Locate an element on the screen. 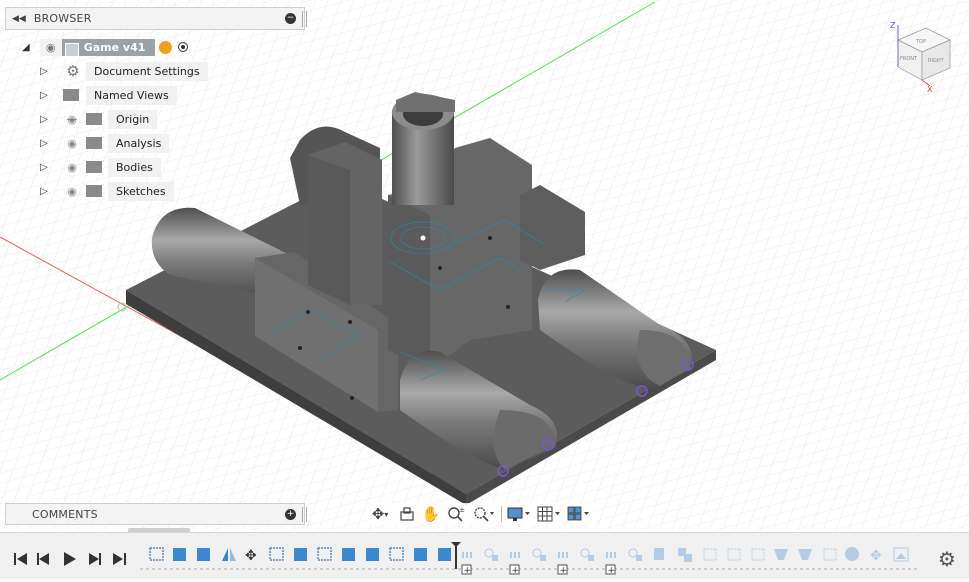  timeline-feature-sphere is located at coordinates (852, 554).